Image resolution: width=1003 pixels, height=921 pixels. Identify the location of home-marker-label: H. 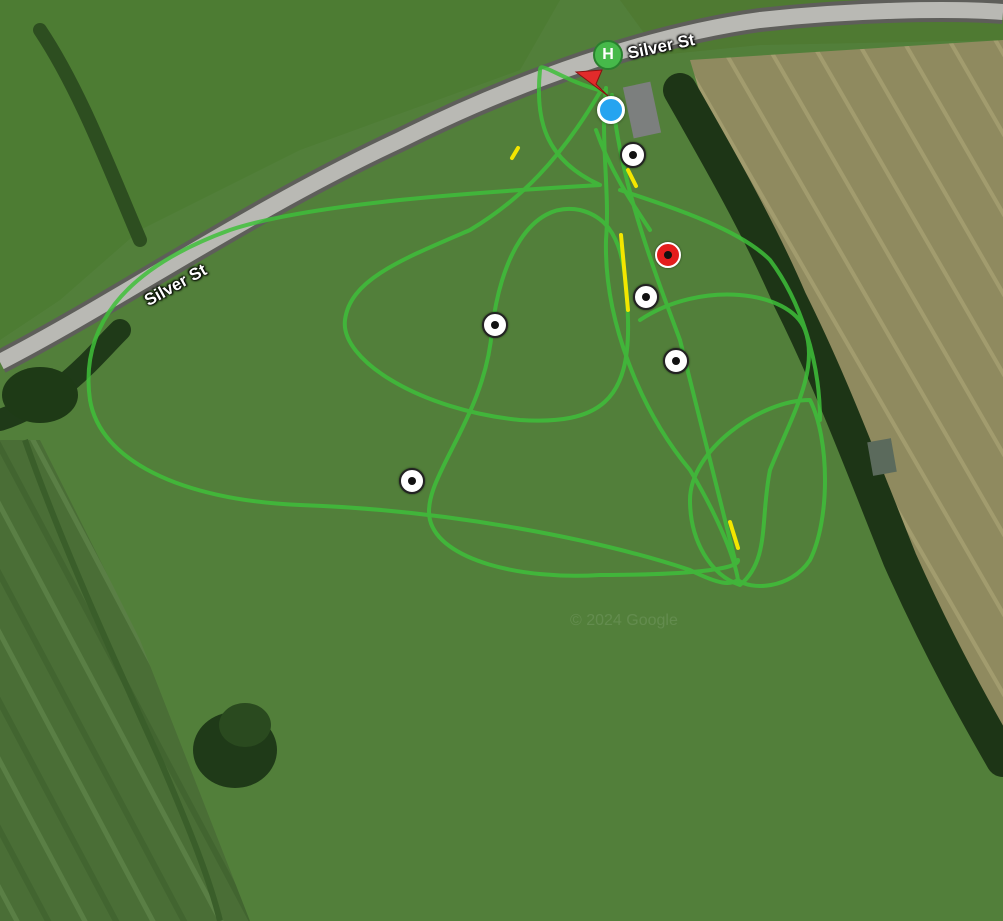
(608, 54).